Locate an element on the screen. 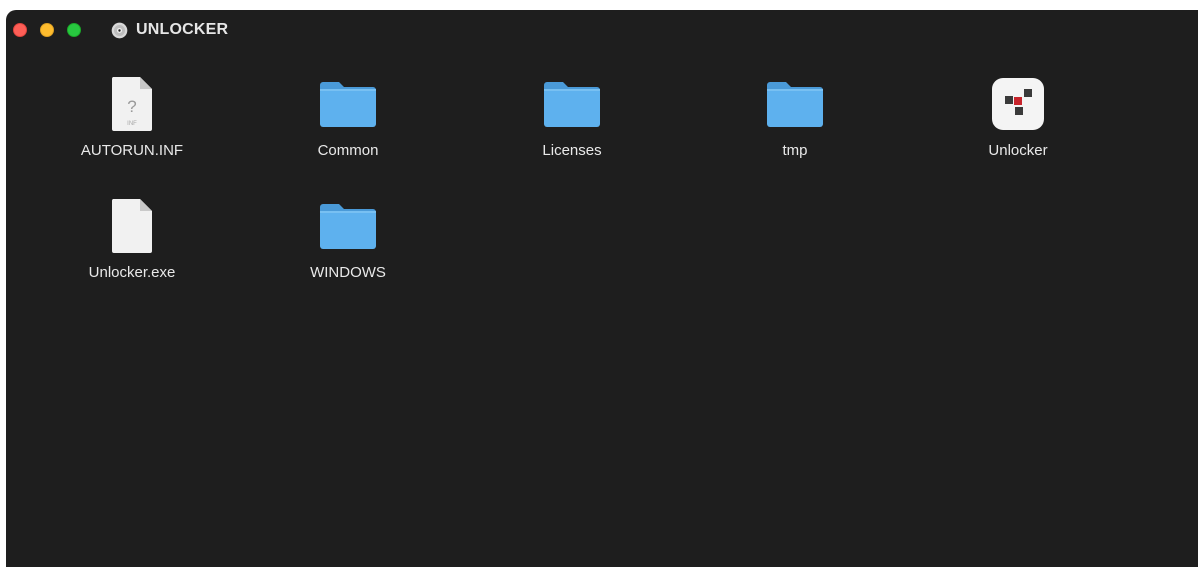 The width and height of the screenshot is (1198, 567). file-label: Licenses is located at coordinates (572, 150).